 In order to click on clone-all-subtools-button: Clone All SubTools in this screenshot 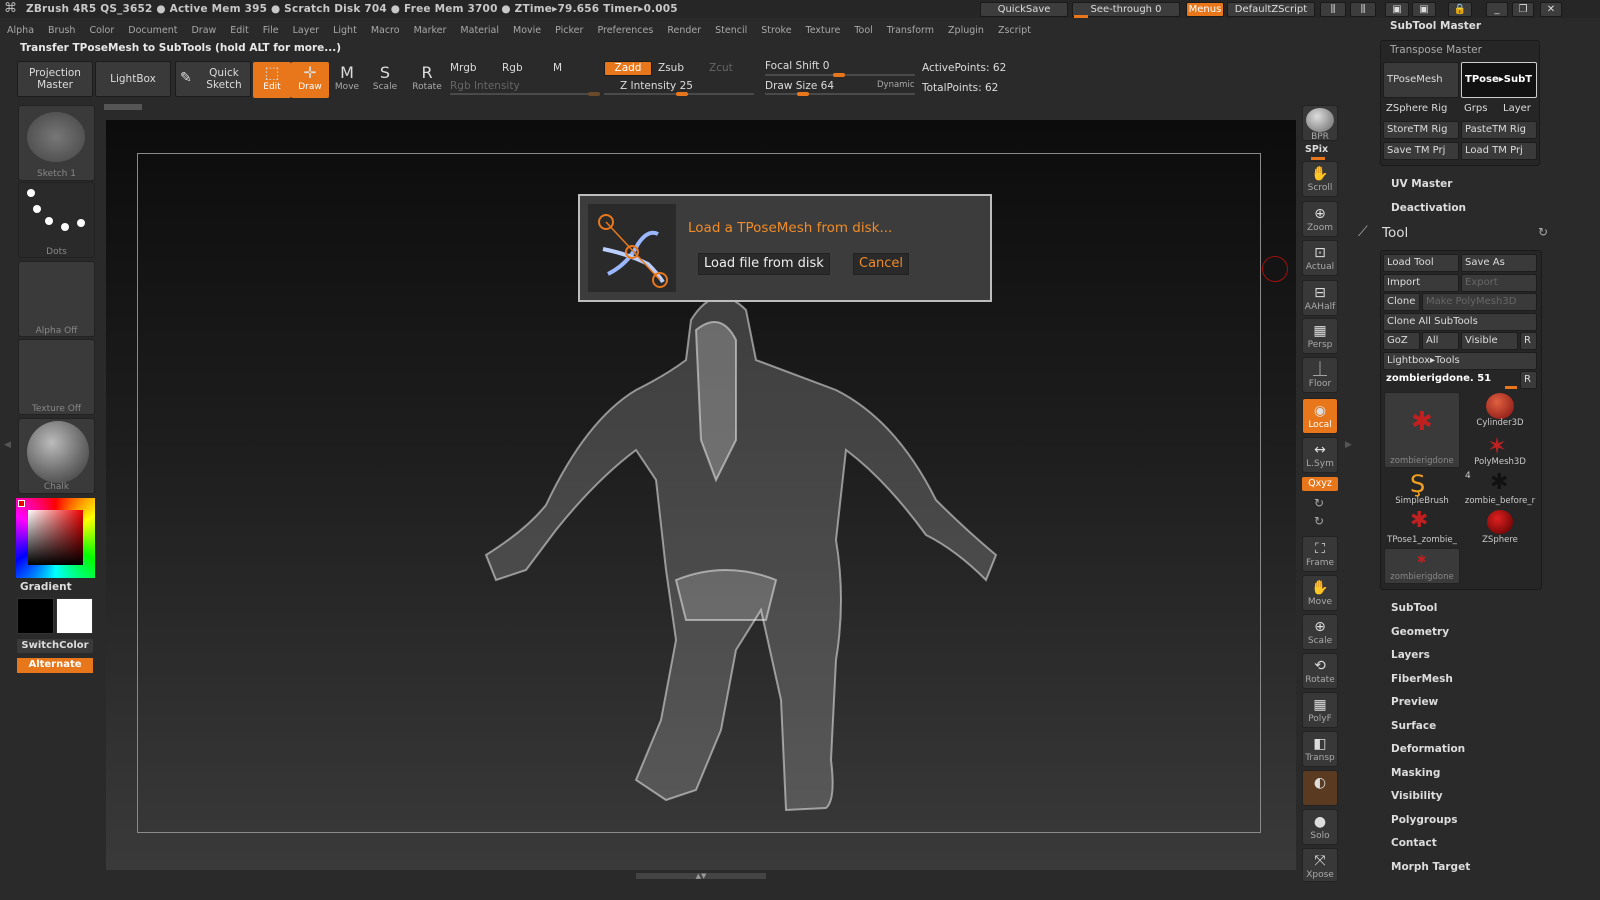, I will do `click(1460, 322)`.